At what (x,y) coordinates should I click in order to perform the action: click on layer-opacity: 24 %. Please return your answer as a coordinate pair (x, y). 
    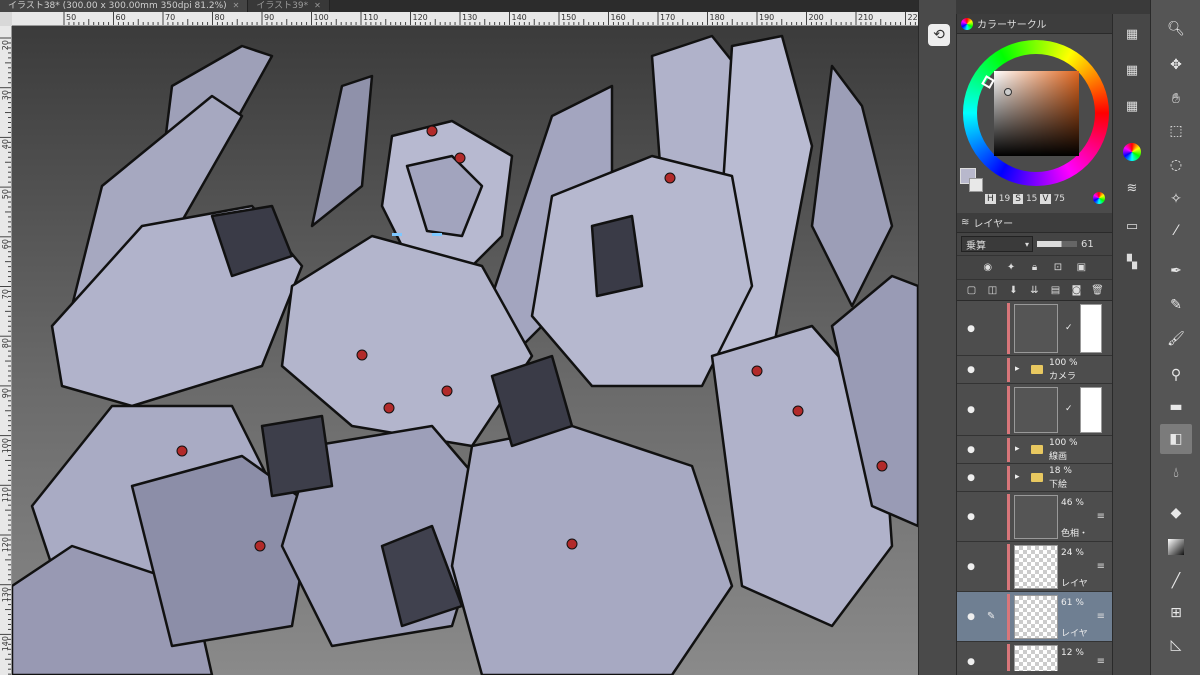
    Looking at the image, I should click on (1072, 553).